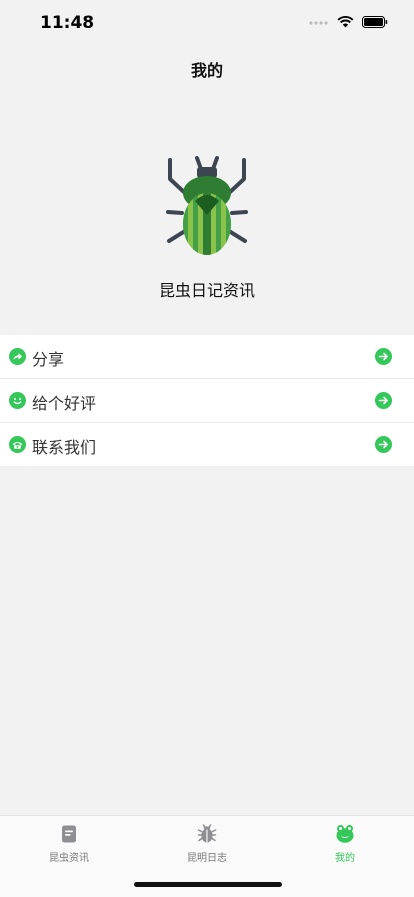 The width and height of the screenshot is (414, 897). I want to click on status-indicators, so click(348, 22).